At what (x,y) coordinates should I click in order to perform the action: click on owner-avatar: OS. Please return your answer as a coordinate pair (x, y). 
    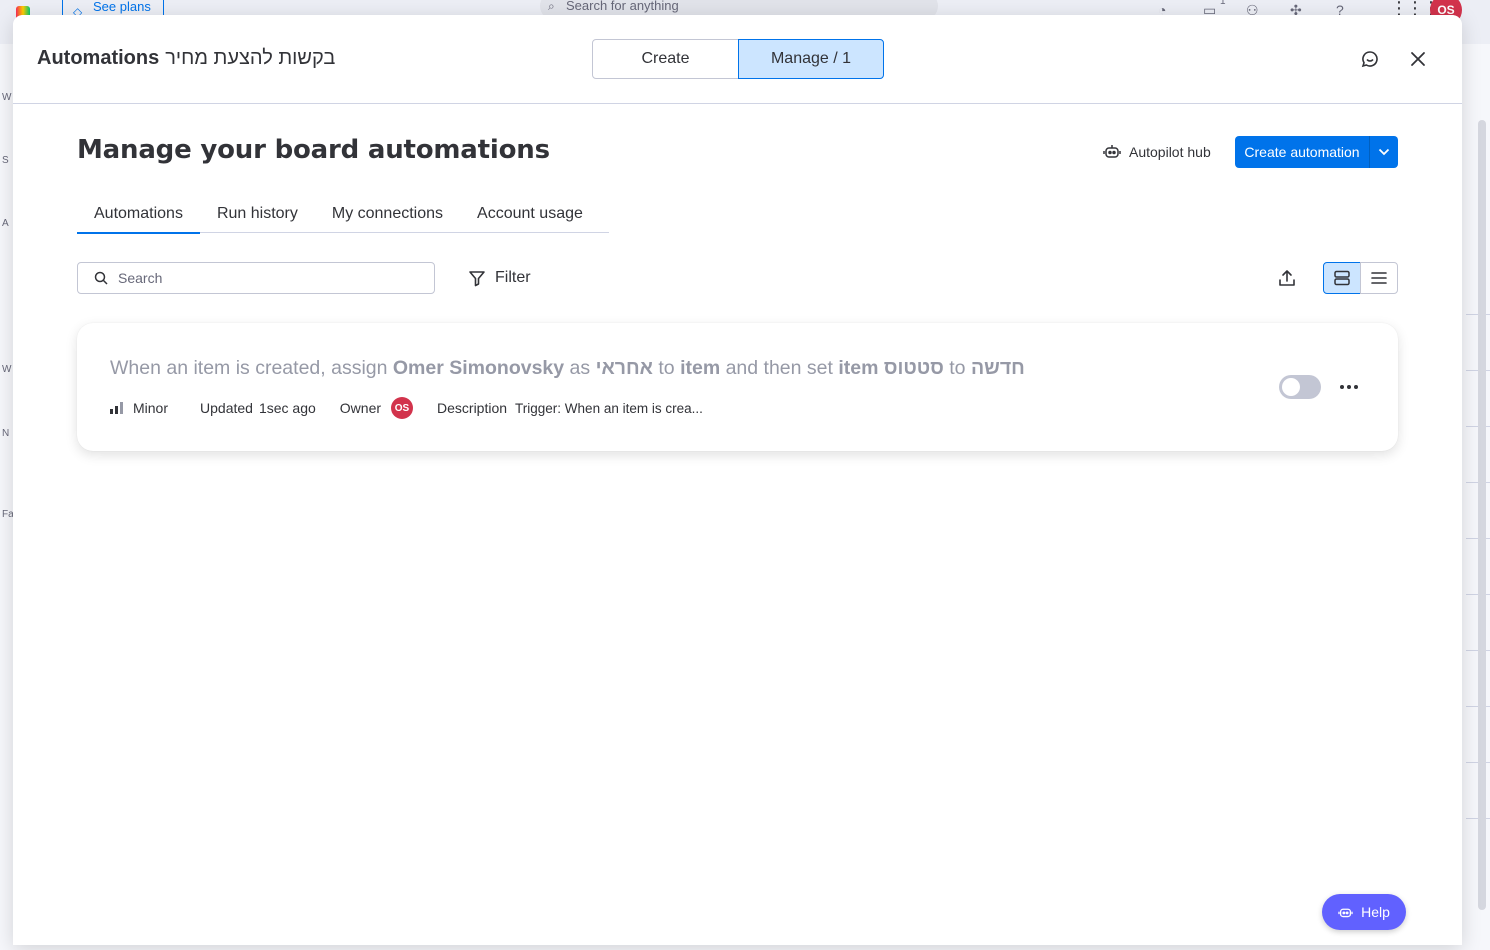
    Looking at the image, I should click on (402, 408).